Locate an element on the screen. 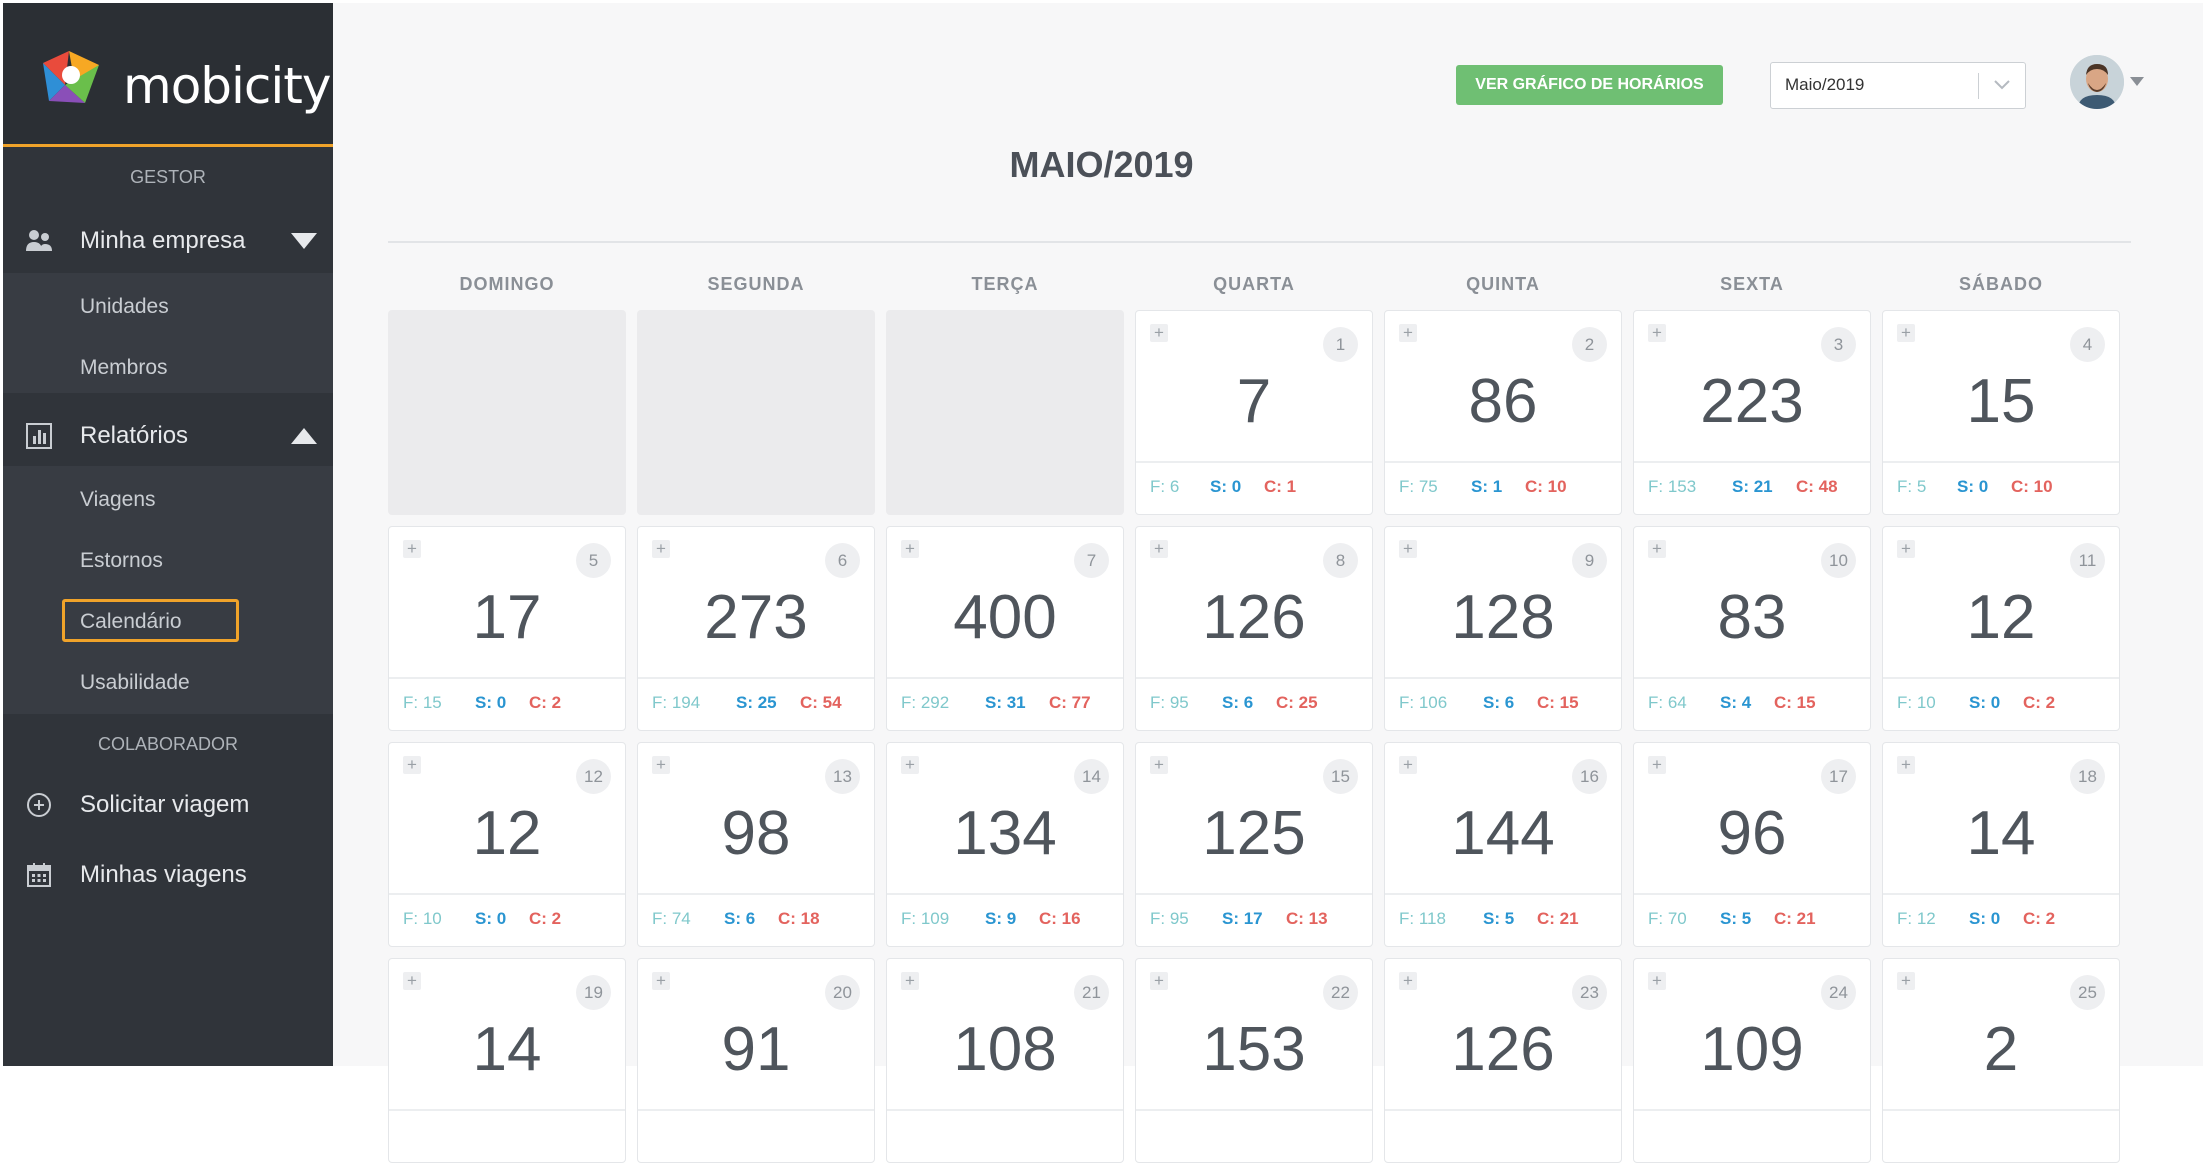 This screenshot has height=1163, width=2203. day-cell: +19 14 is located at coordinates (507, 1060).